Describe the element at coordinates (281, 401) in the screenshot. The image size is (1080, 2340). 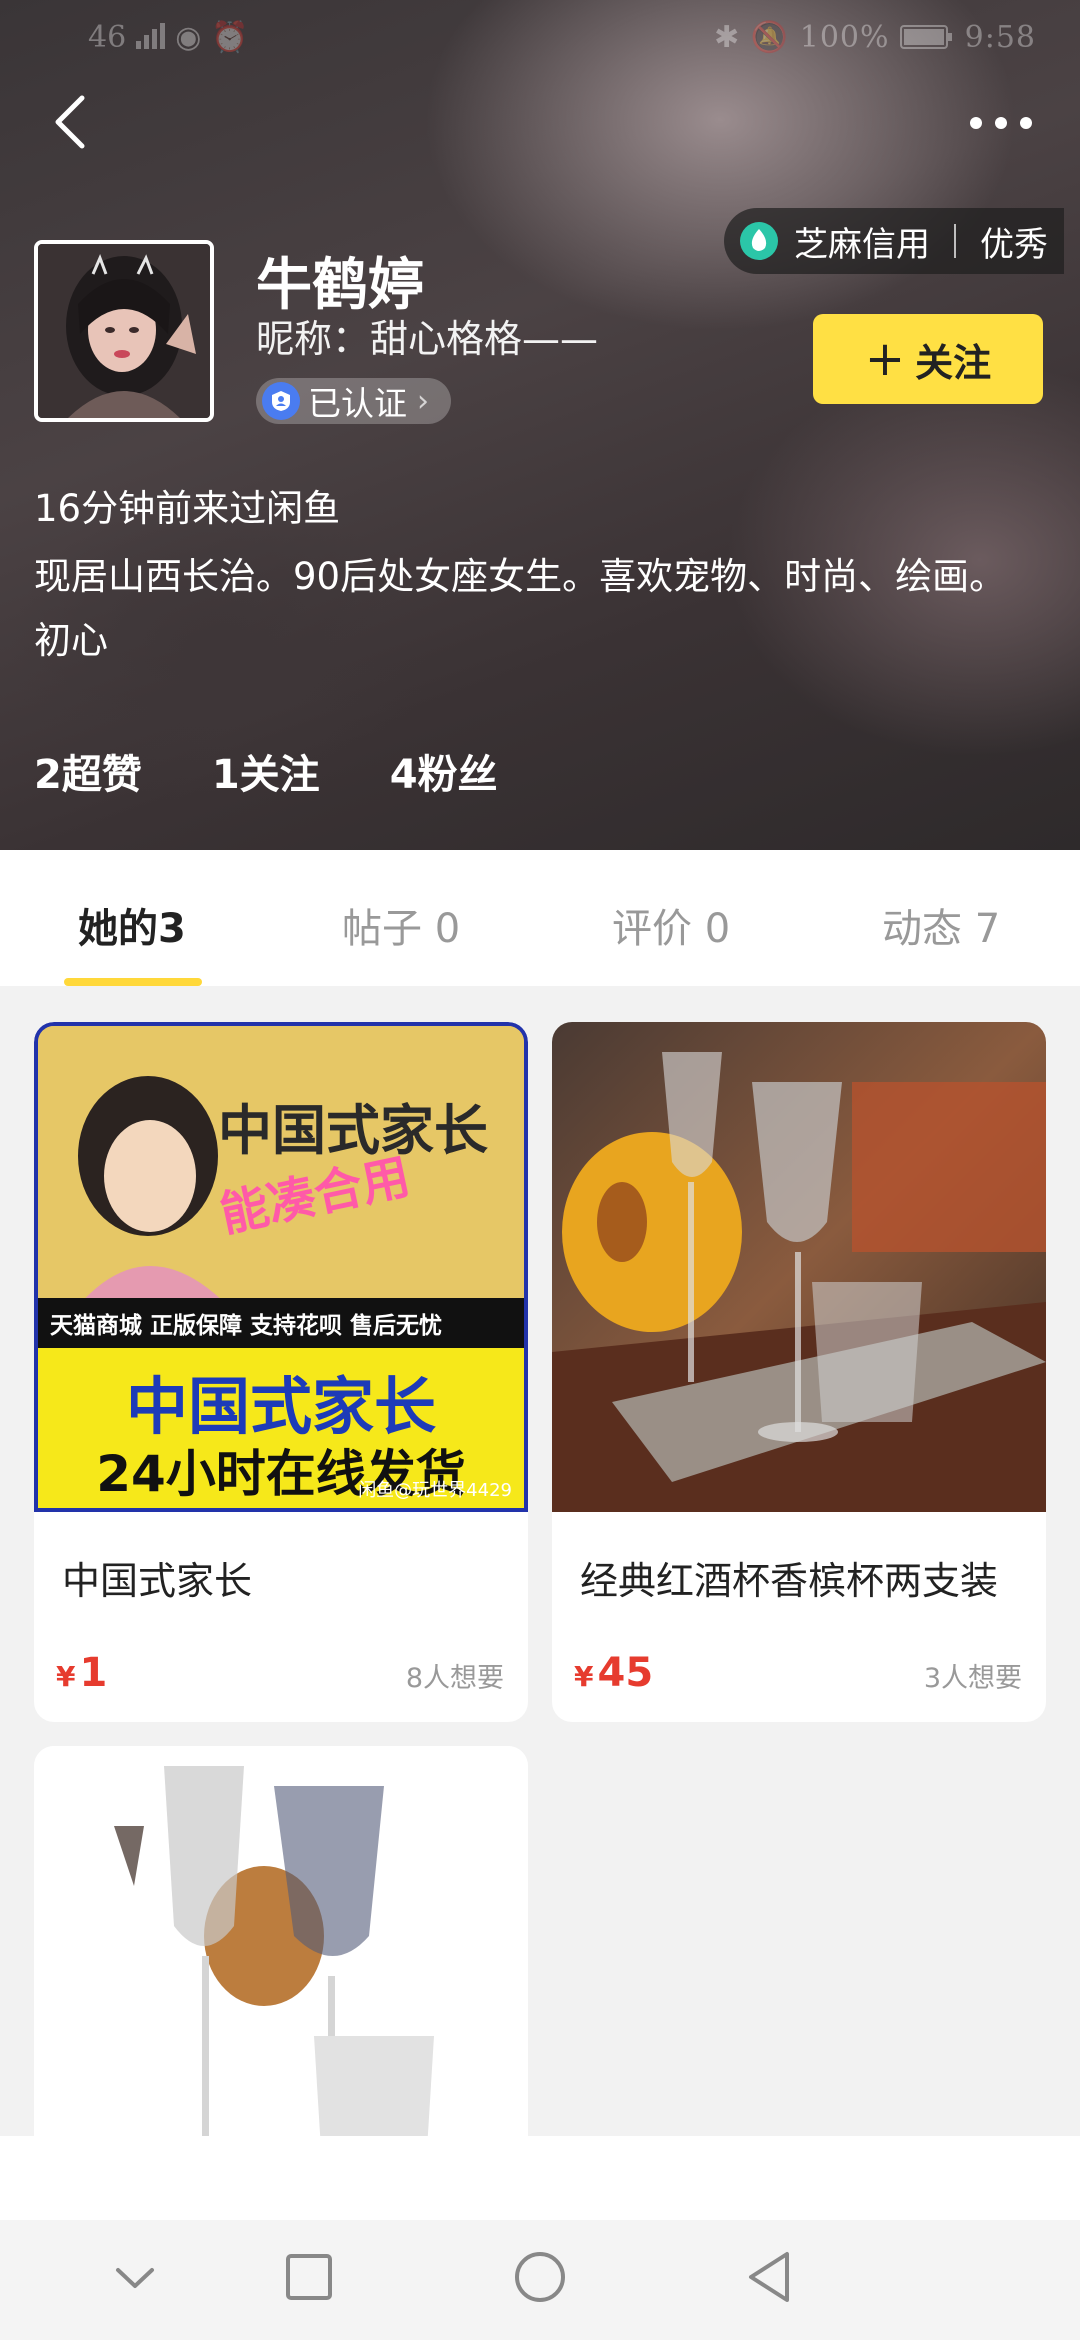
I see `verified-icon` at that location.